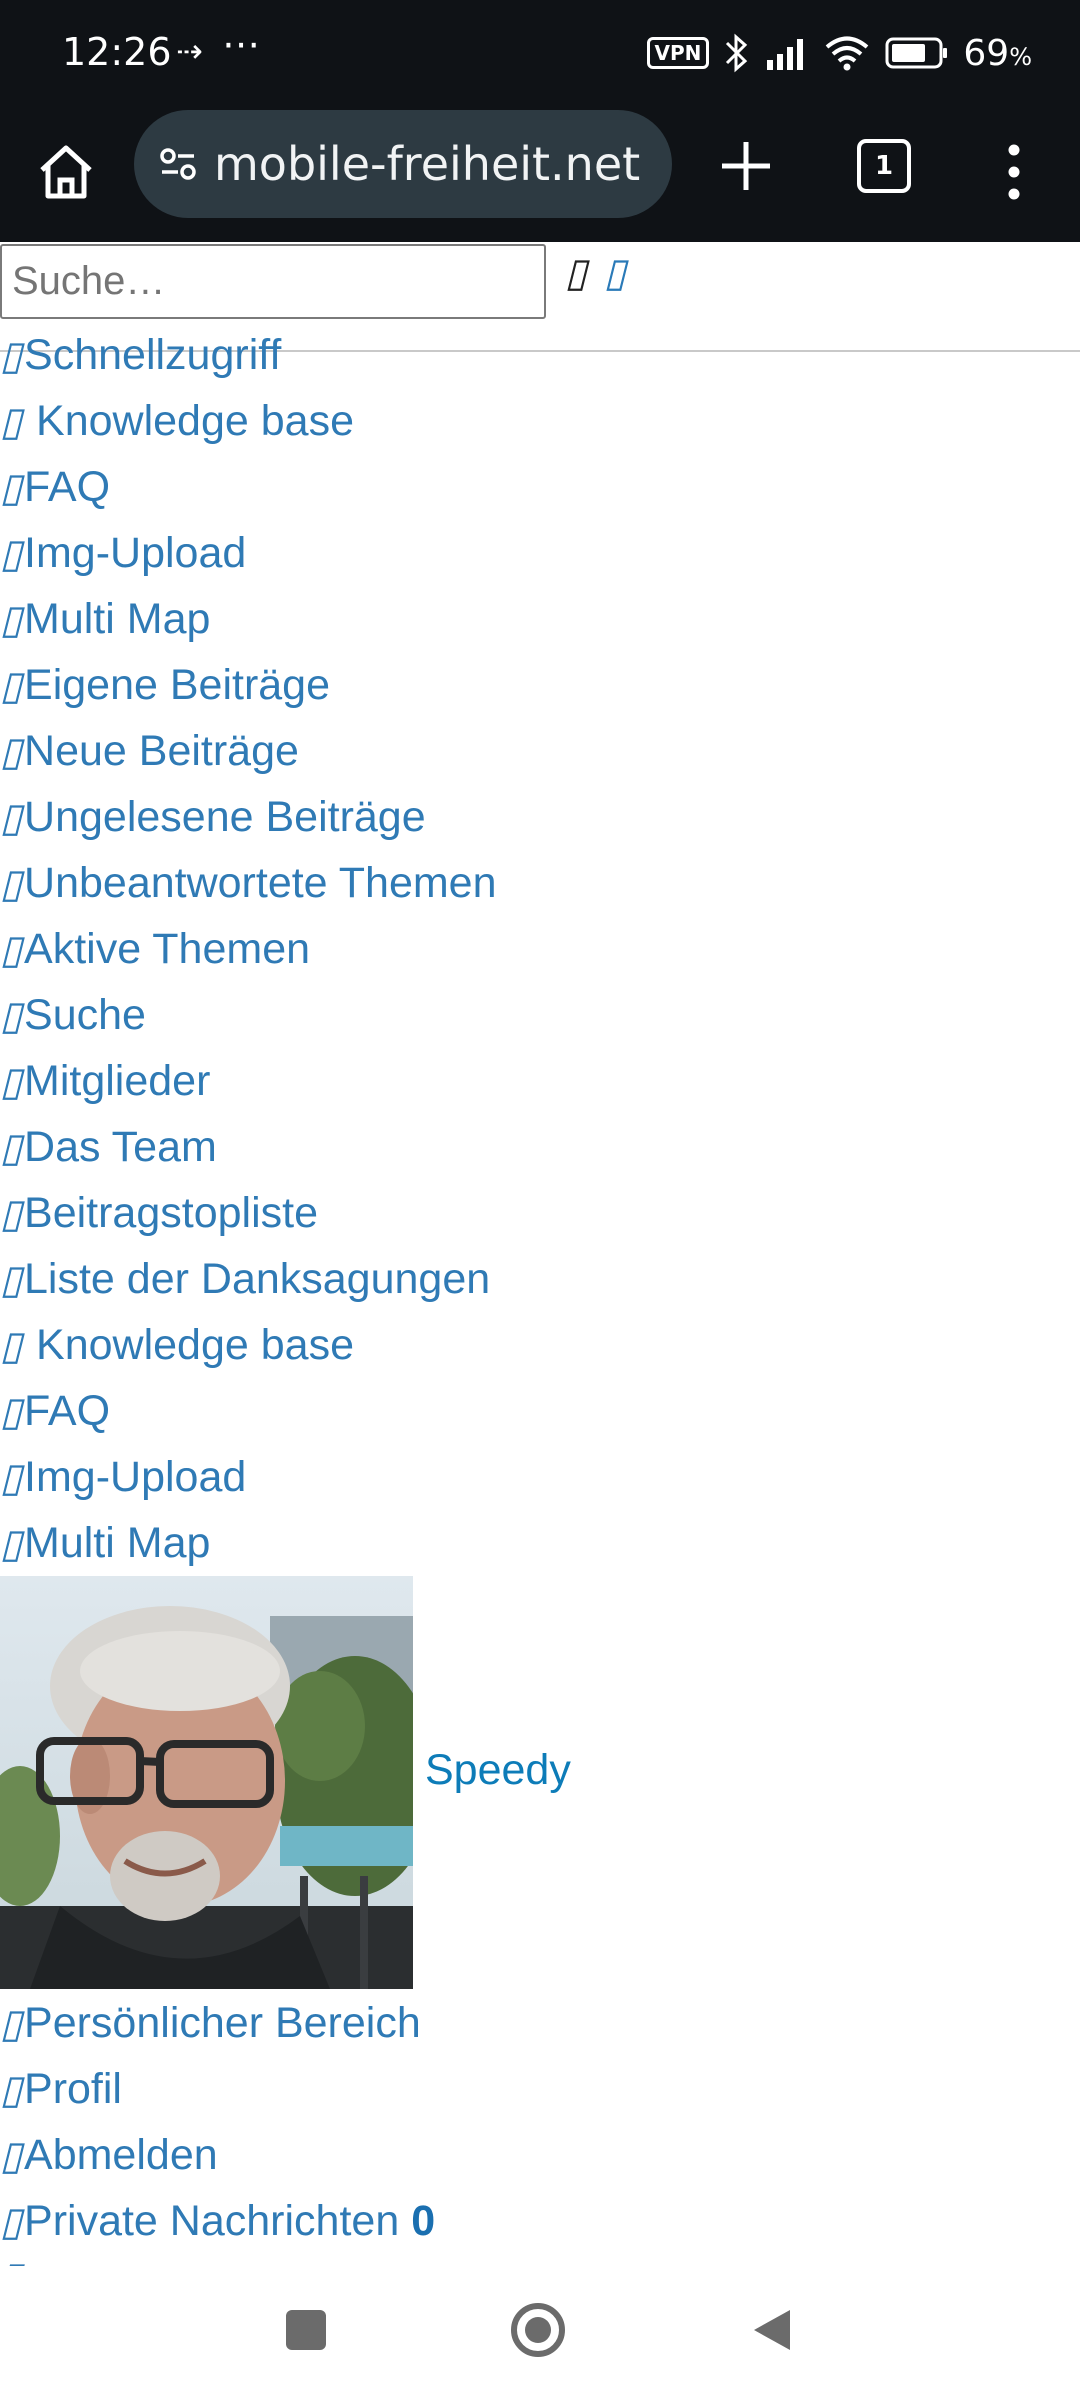 This screenshot has width=1080, height=2400. I want to click on nav-link-aktive-themen: ▯Aktive Themen, so click(540, 949).